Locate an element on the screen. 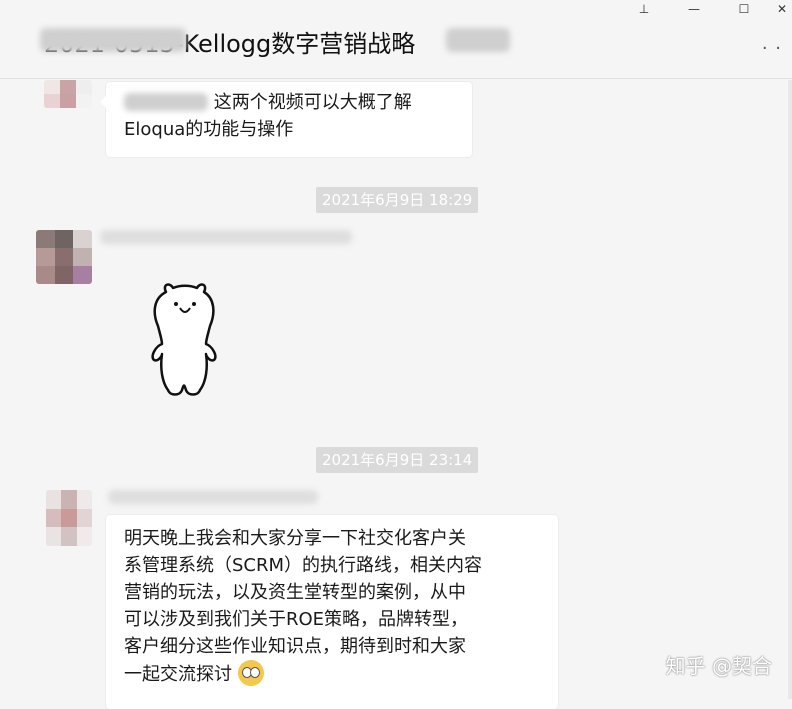 This screenshot has height=709, width=792. message-bubble: 这两个视频可以大概了解 Eloqua的功能与操作 is located at coordinates (286, 119).